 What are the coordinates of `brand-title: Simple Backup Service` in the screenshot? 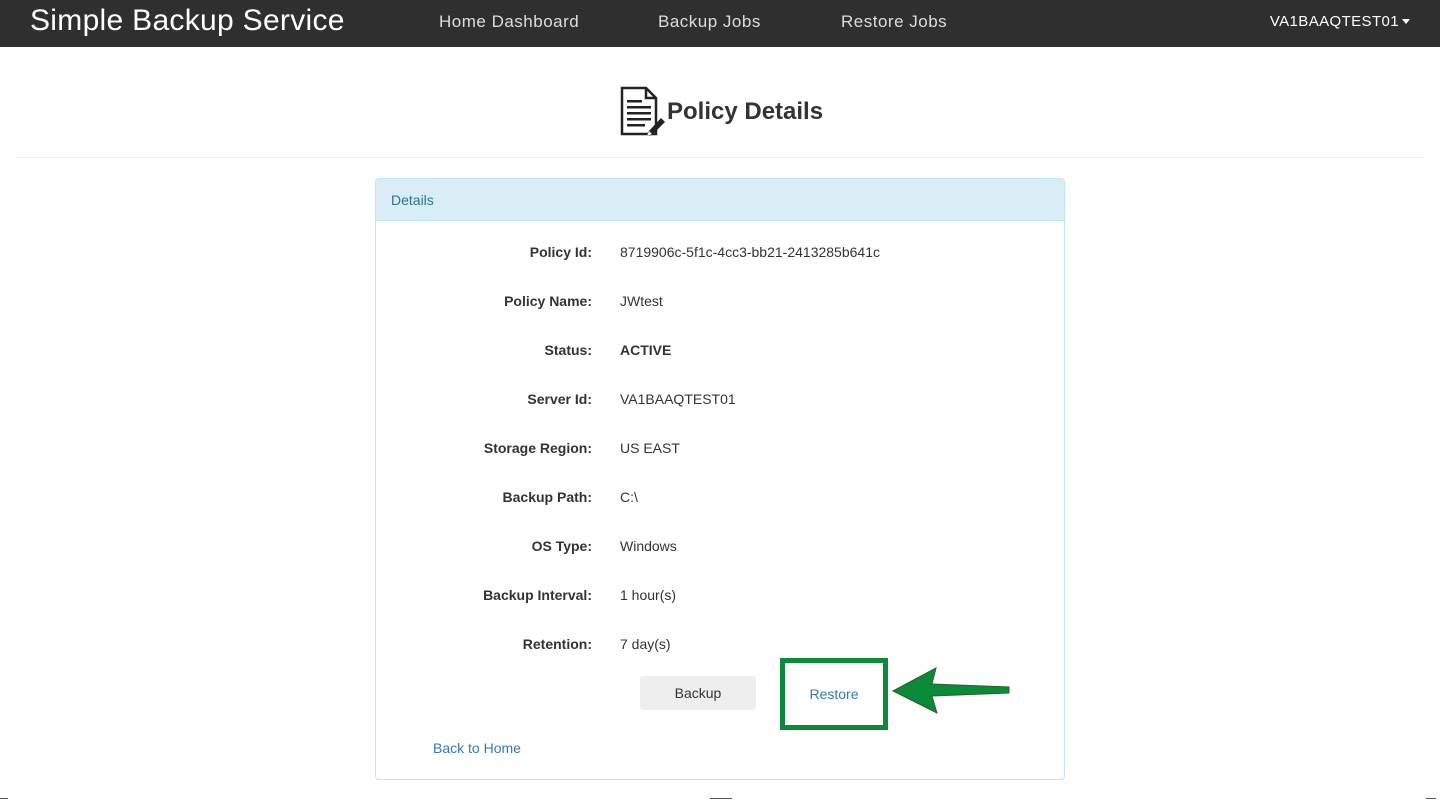 It's located at (187, 21).